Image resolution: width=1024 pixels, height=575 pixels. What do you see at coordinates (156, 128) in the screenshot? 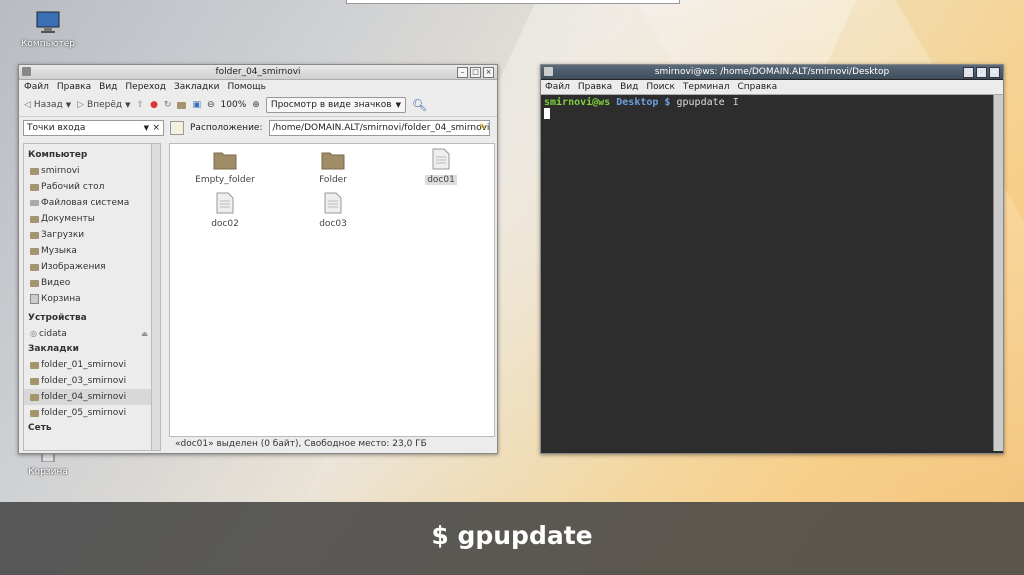
I see `close-sidebar-icon: ×` at bounding box center [156, 128].